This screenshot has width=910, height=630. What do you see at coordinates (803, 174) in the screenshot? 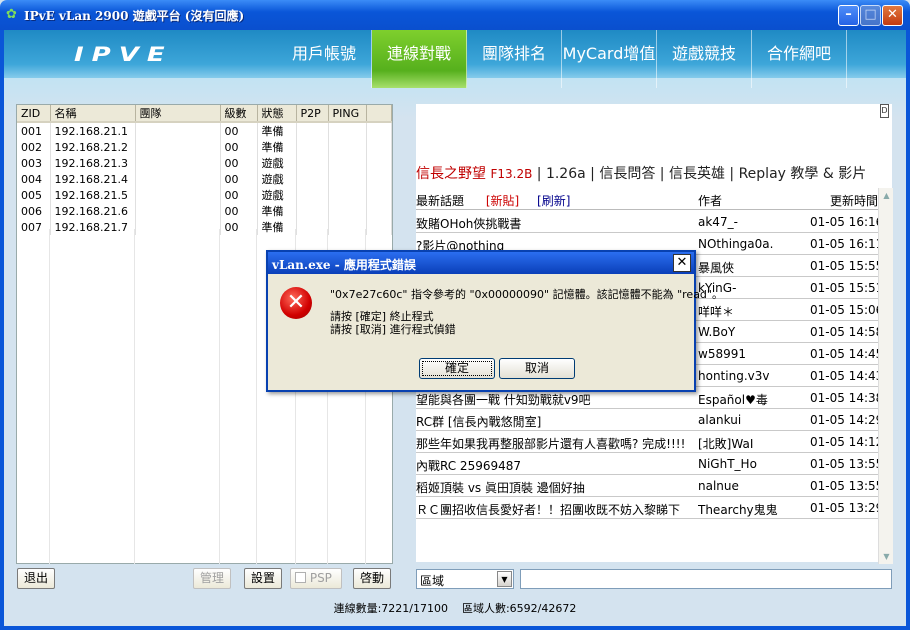
I see `banner-replay-link: Replay 教學 & 影片` at bounding box center [803, 174].